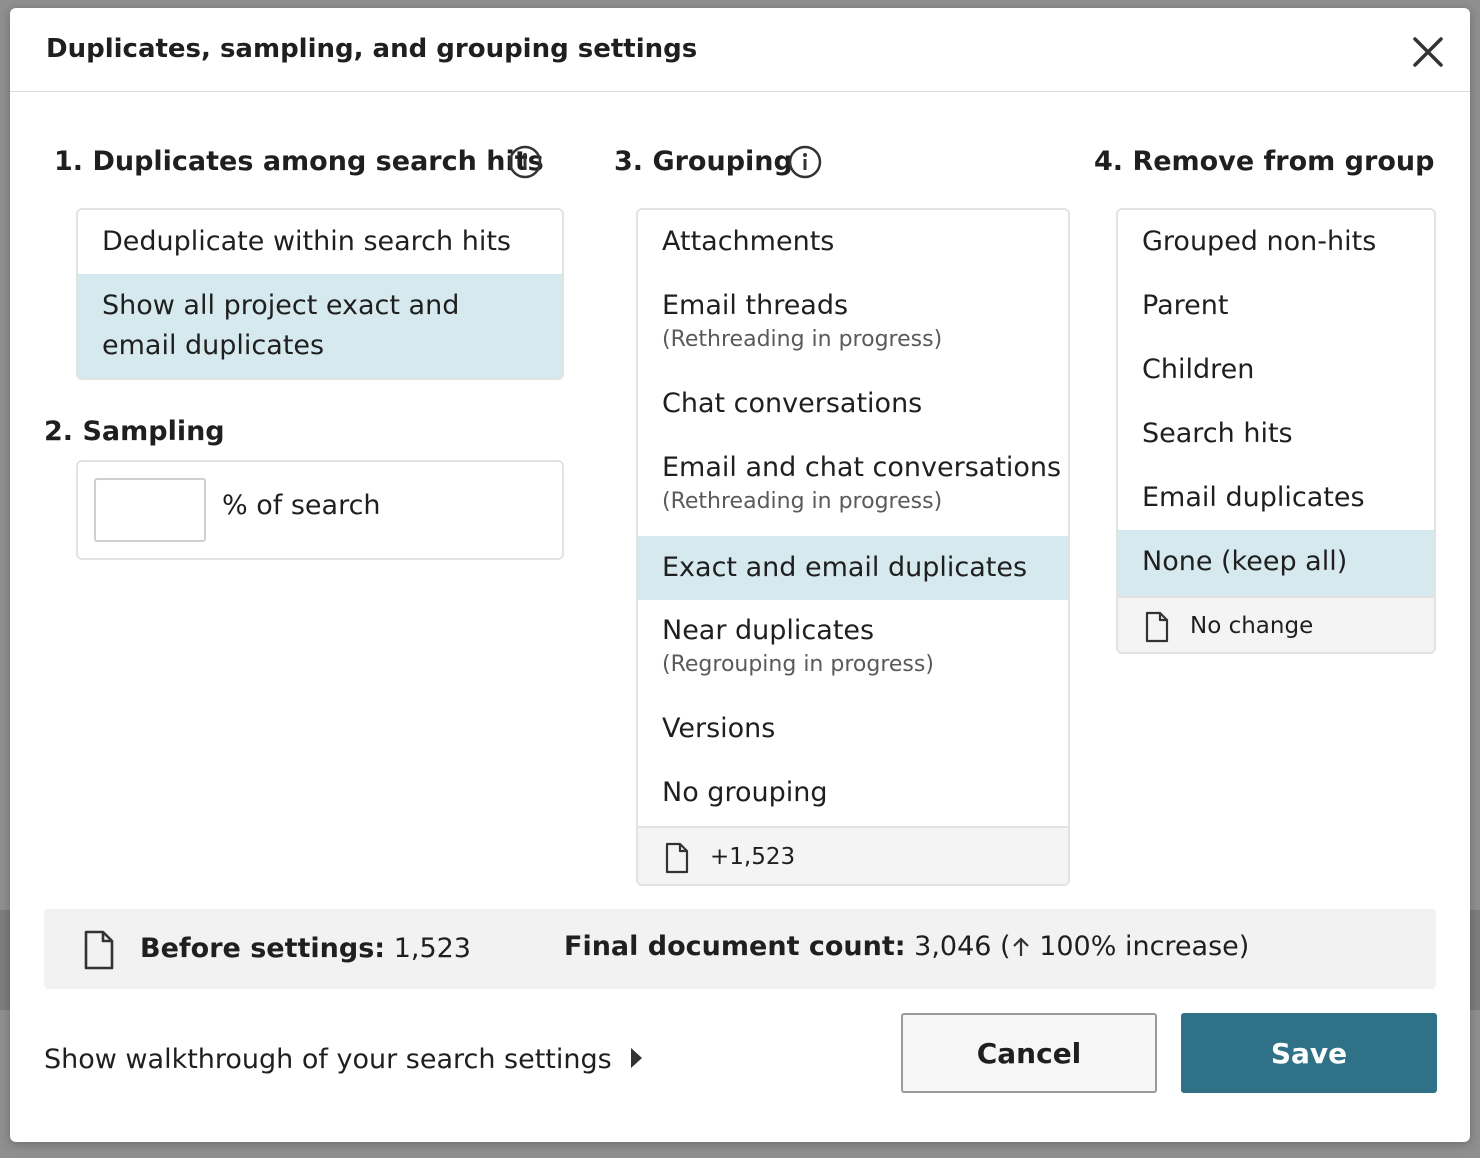 The height and width of the screenshot is (1158, 1480). Describe the element at coordinates (703, 161) in the screenshot. I see `grouping-heading: 3. Grouping` at that location.